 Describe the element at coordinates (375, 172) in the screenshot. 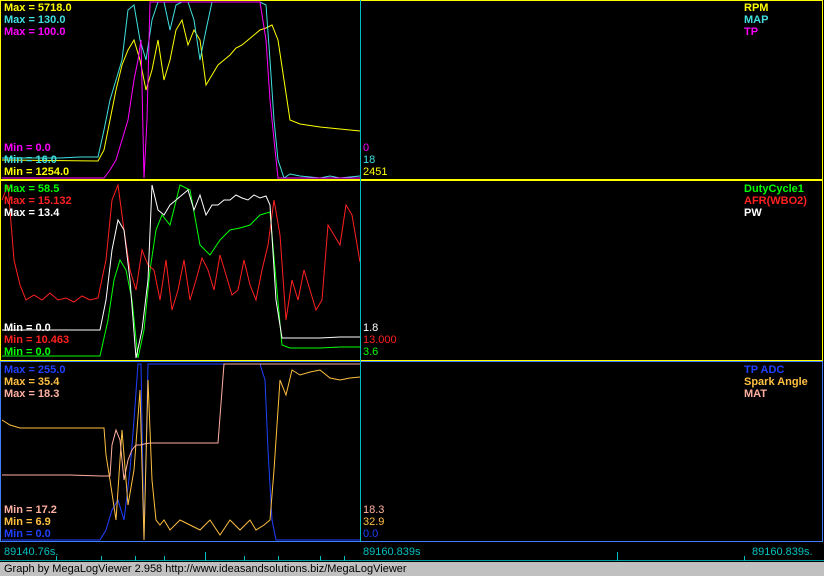

I see `rpm-cursor-value: 2451` at that location.